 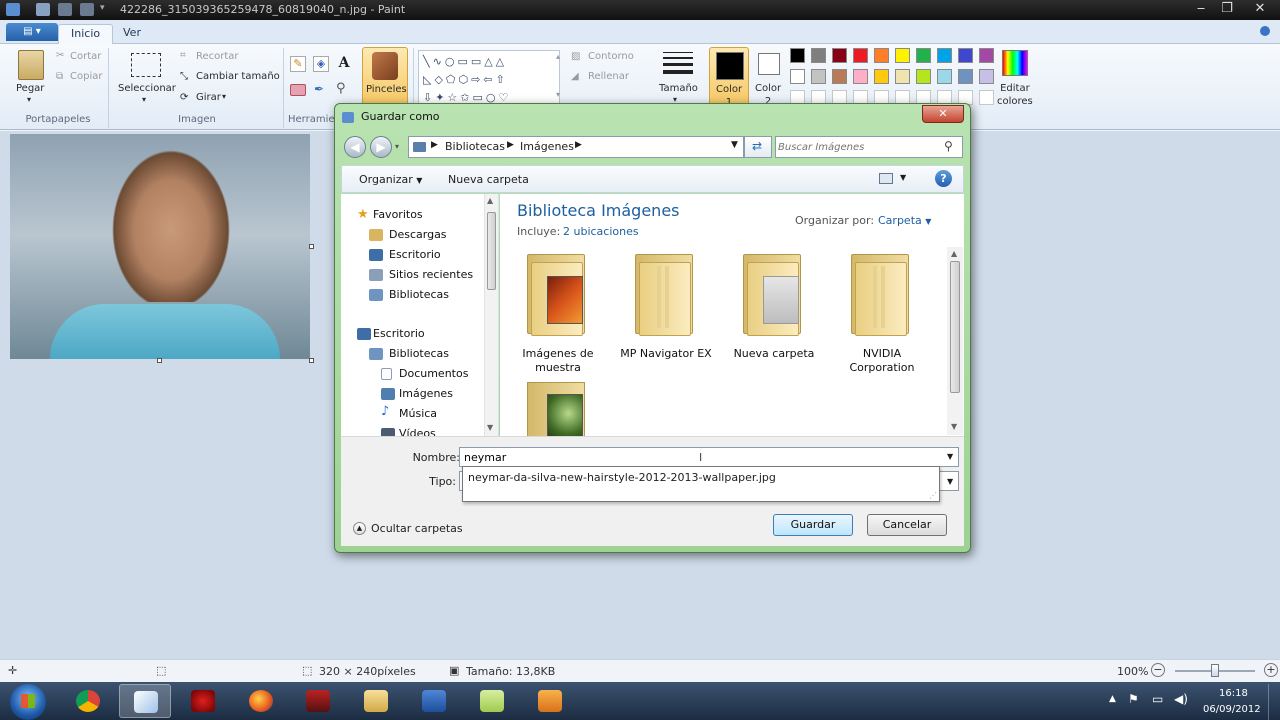 I want to click on taskbar-paint, so click(x=145, y=701).